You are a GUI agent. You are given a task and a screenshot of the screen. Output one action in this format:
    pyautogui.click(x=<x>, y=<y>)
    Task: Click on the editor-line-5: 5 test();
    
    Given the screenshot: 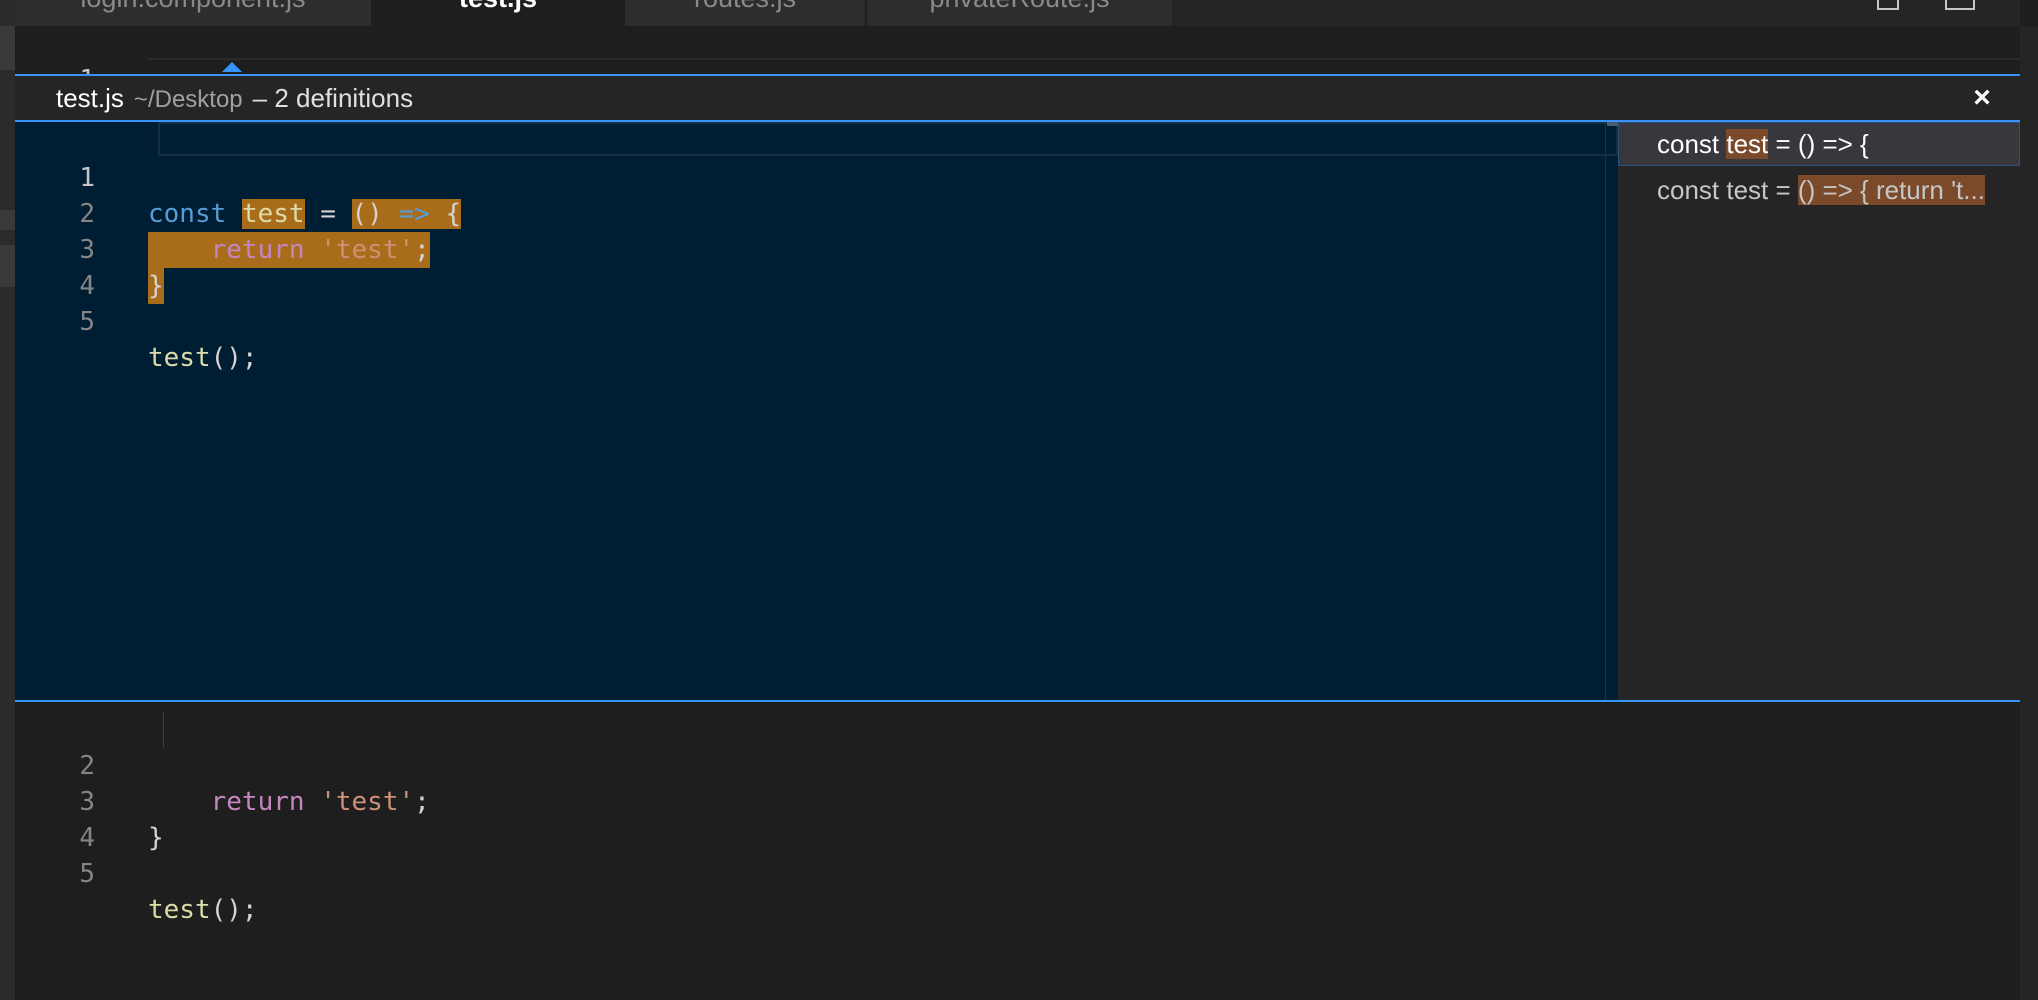 What is the action you would take?
    pyautogui.click(x=136, y=872)
    